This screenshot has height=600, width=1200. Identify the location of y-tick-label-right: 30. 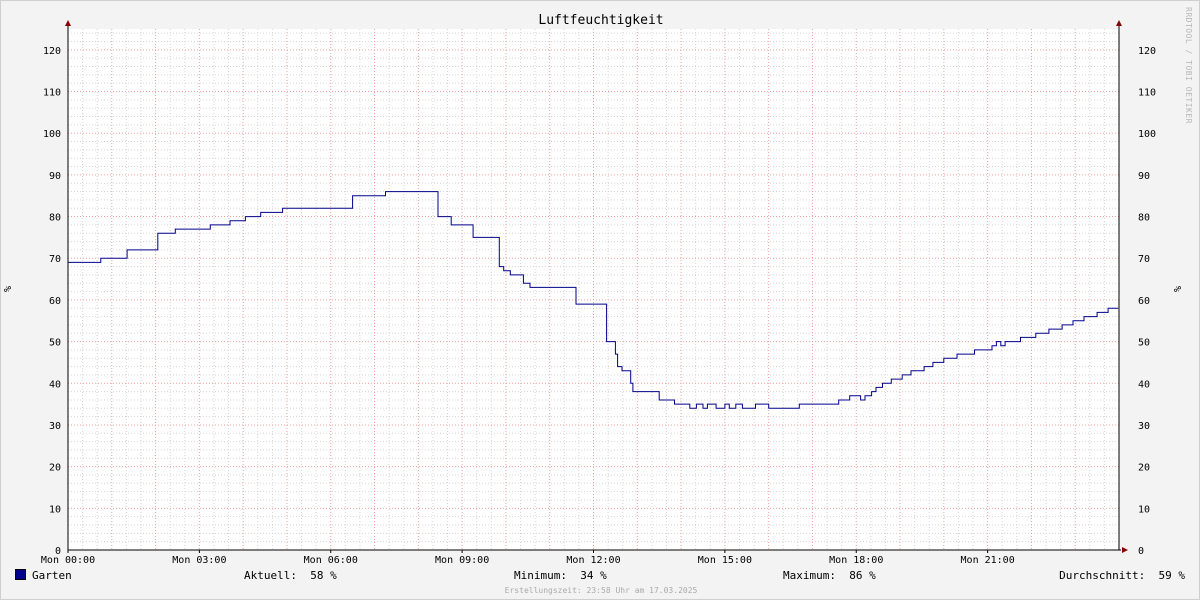
(1144, 426).